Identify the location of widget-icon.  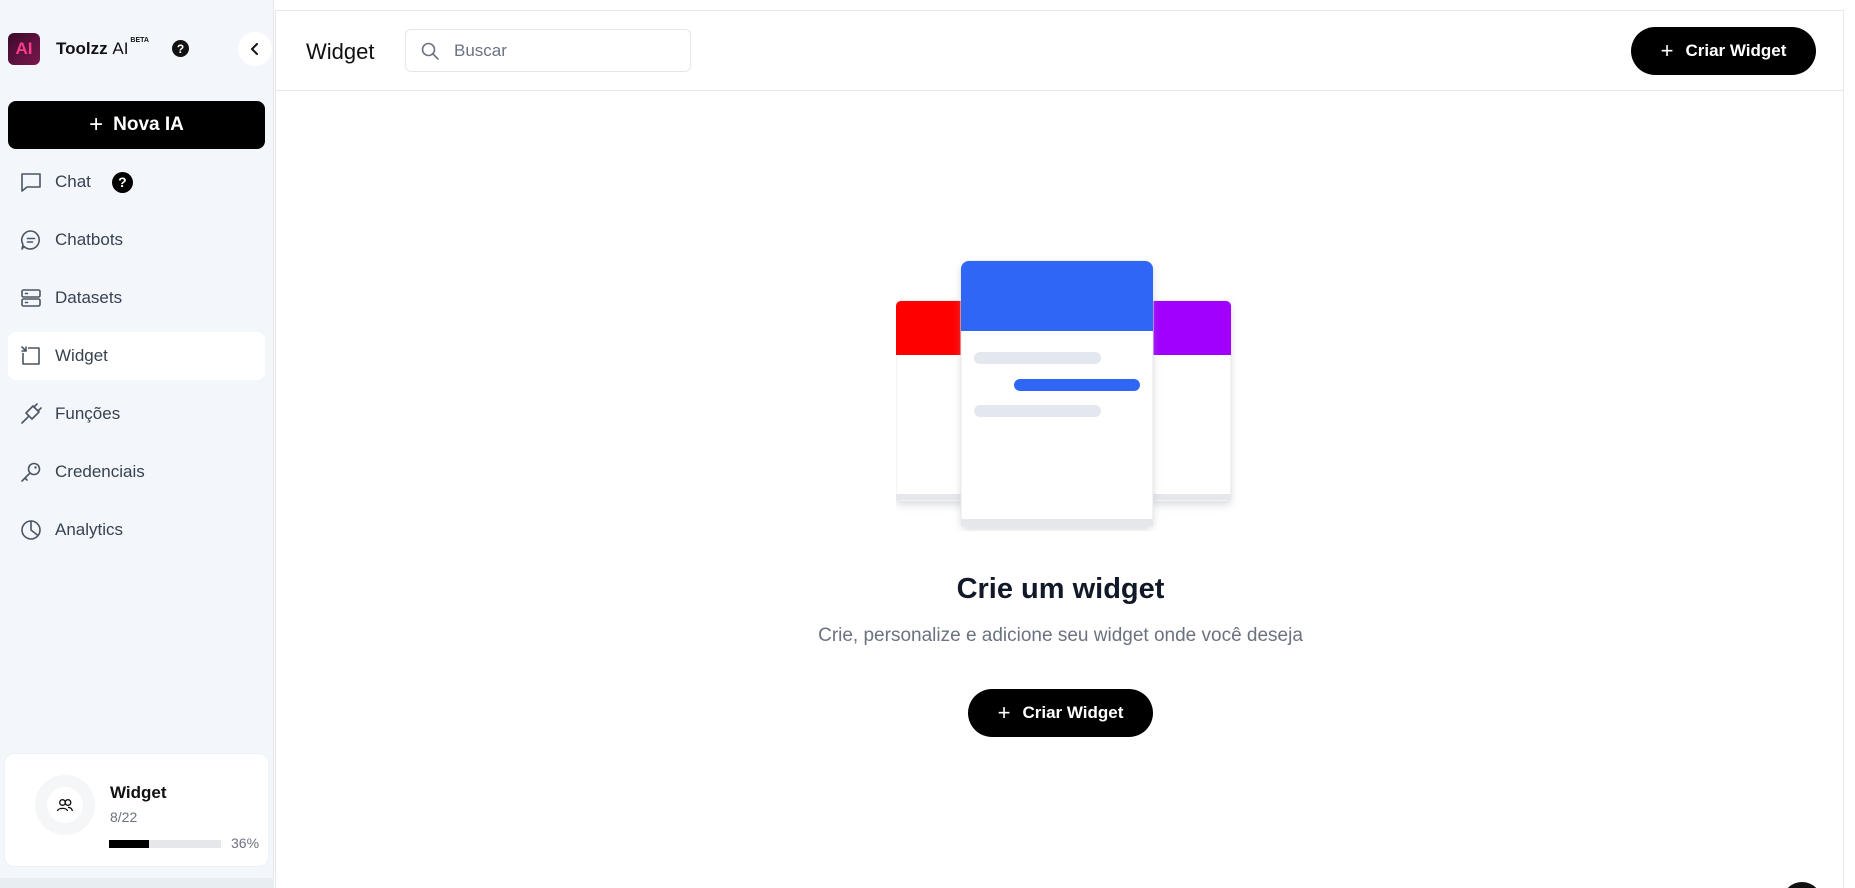
(31, 356).